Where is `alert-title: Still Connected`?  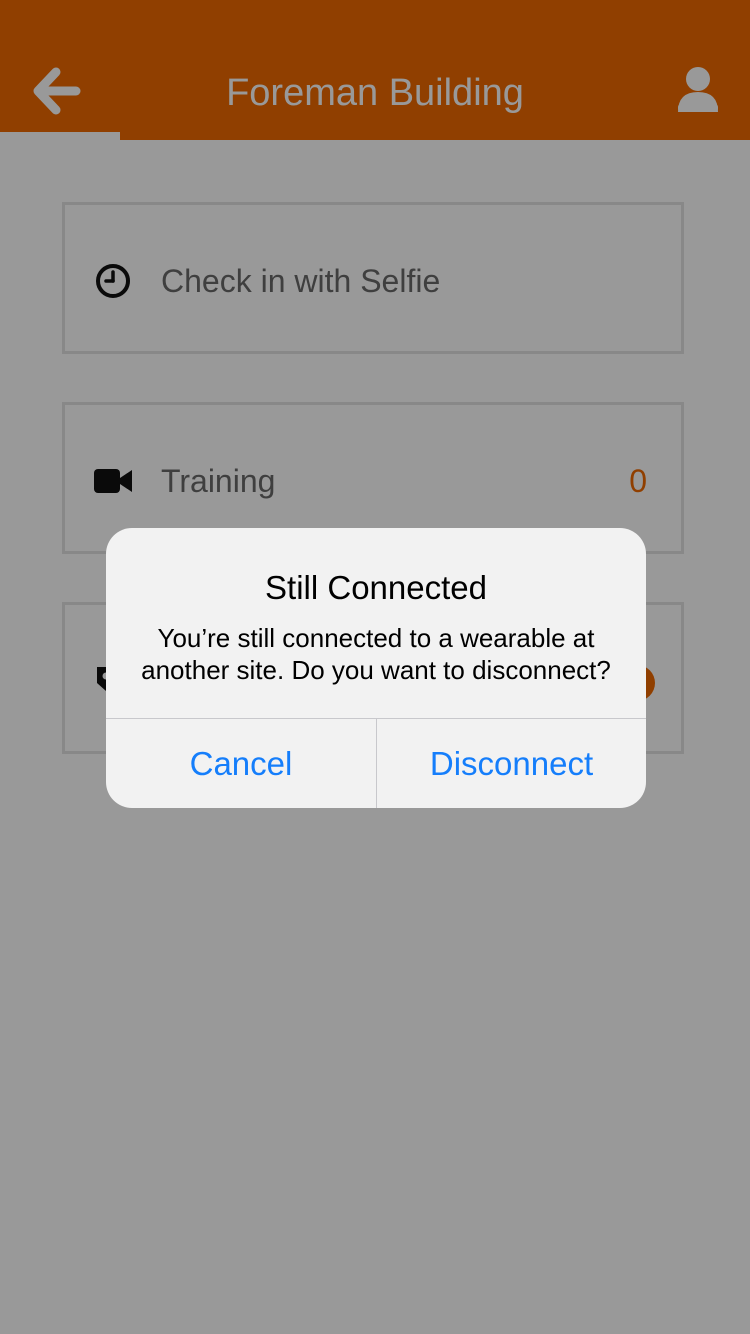 alert-title: Still Connected is located at coordinates (376, 587).